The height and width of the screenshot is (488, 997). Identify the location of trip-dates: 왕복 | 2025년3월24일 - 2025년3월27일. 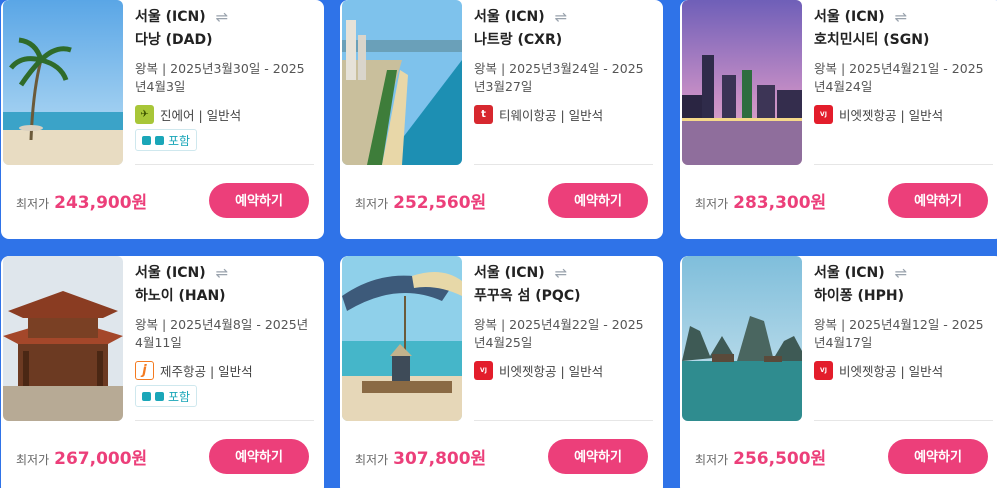
(559, 77).